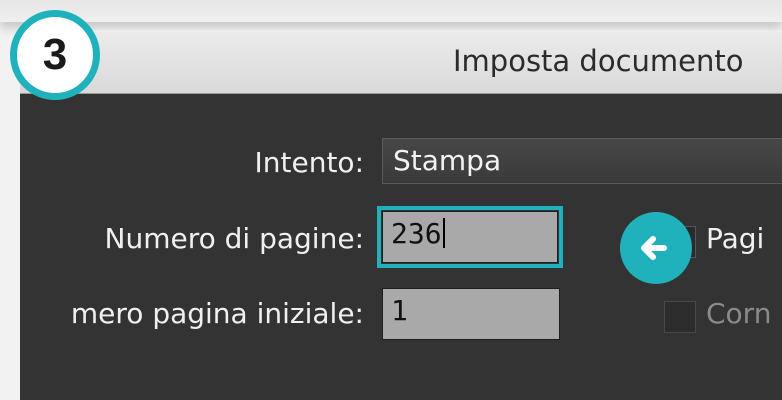  I want to click on start-page-value: 1, so click(399, 310).